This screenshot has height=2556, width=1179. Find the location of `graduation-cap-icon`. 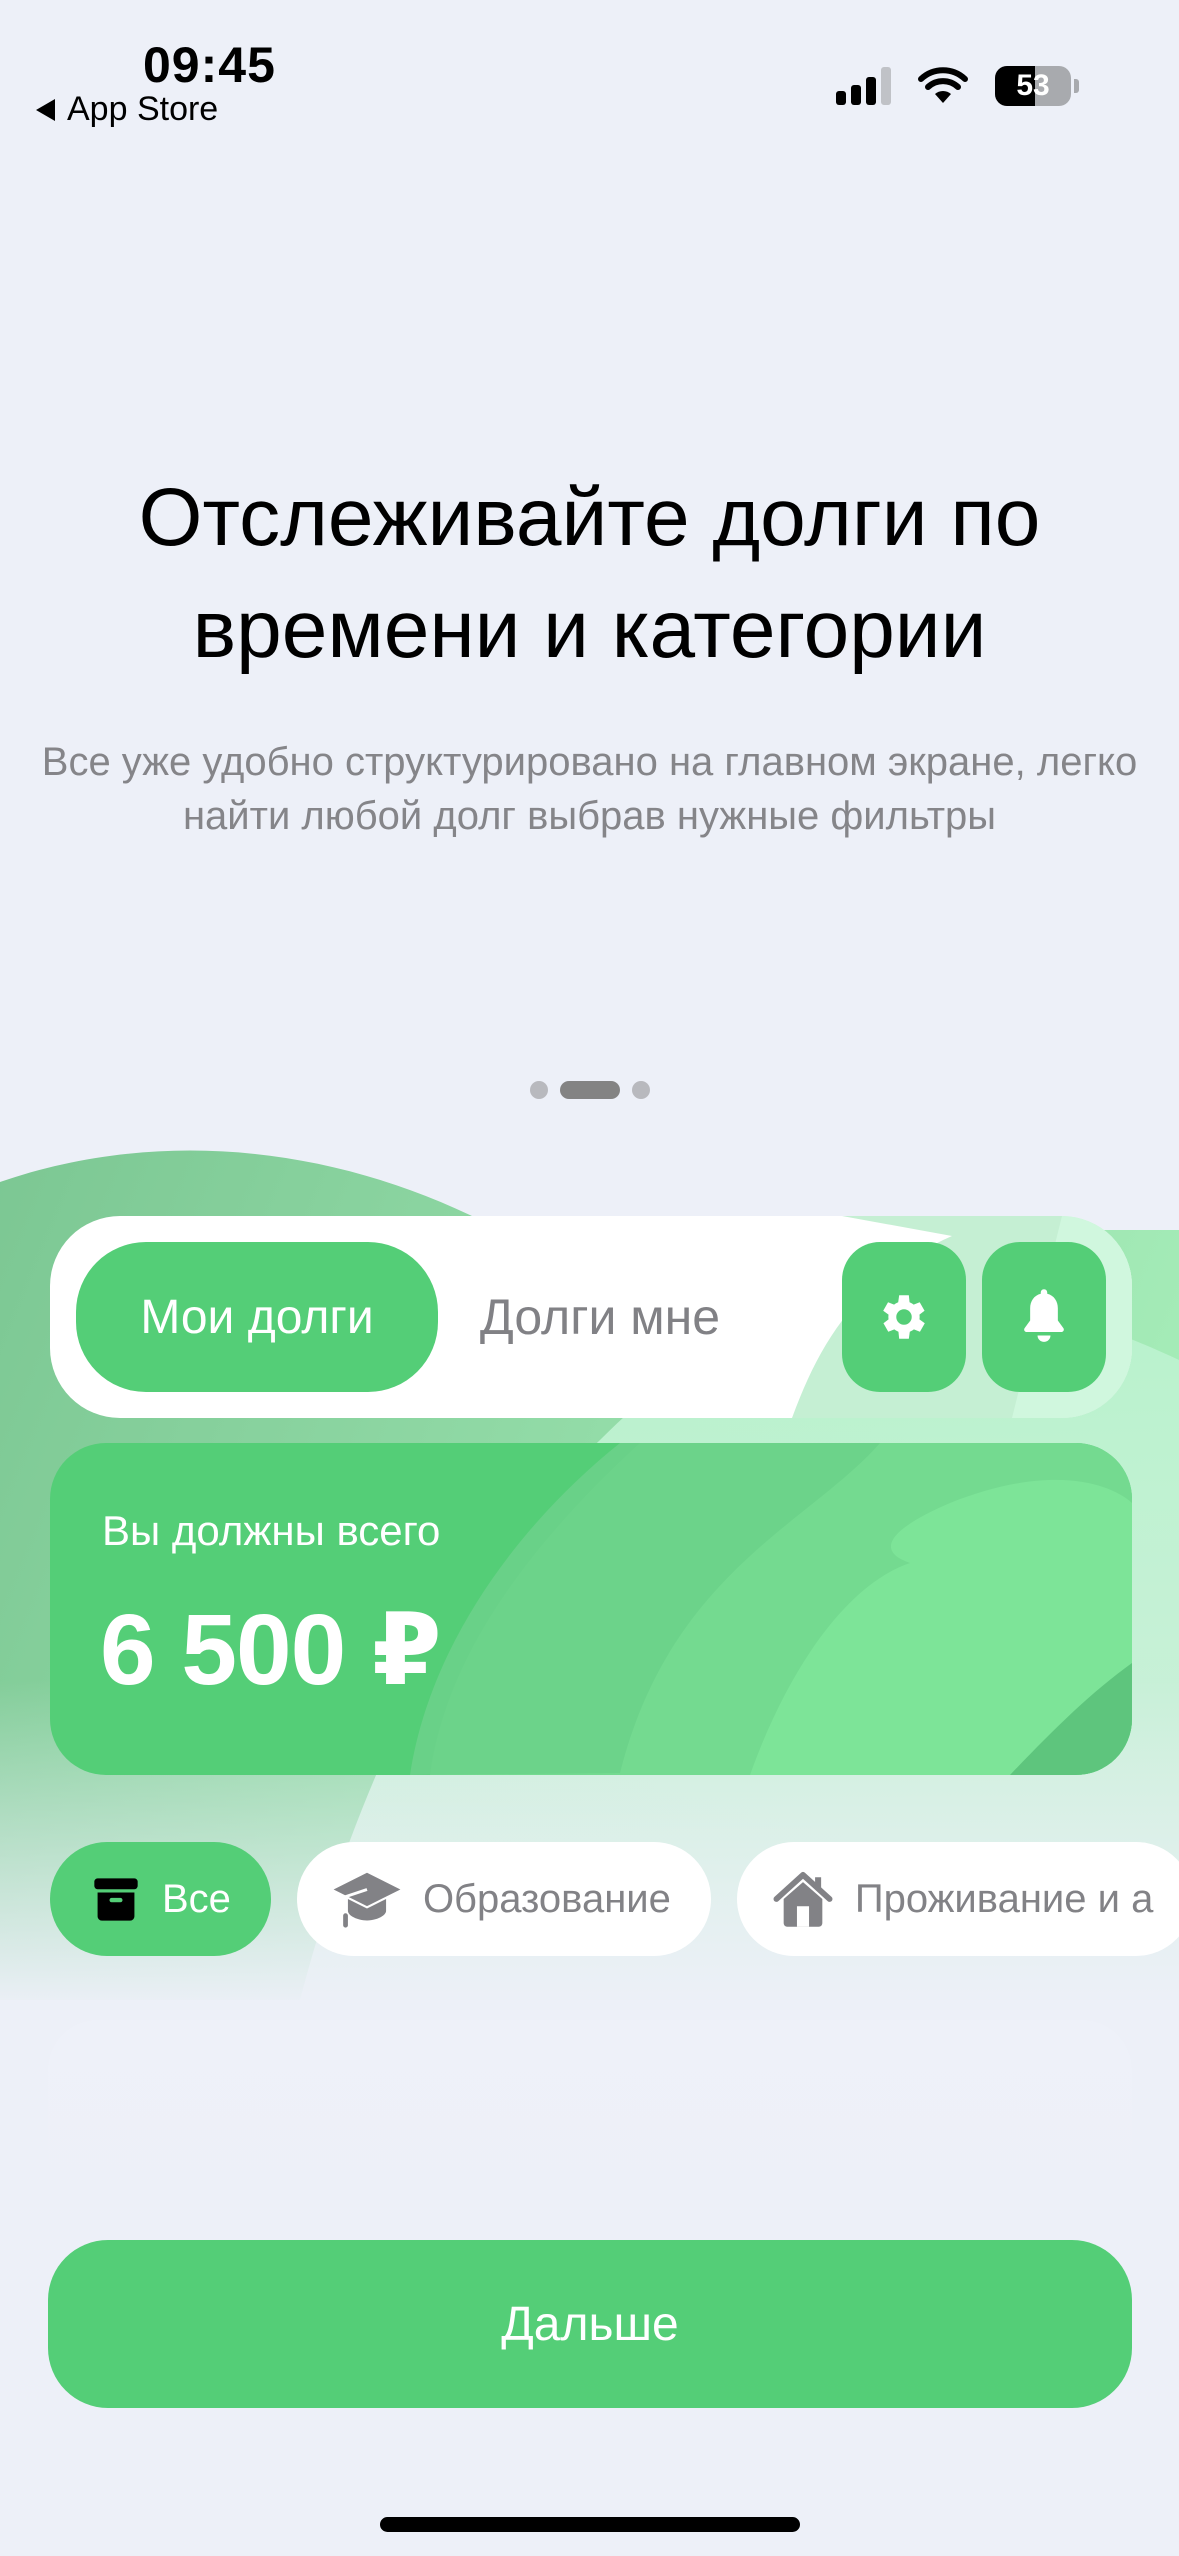

graduation-cap-icon is located at coordinates (367, 1899).